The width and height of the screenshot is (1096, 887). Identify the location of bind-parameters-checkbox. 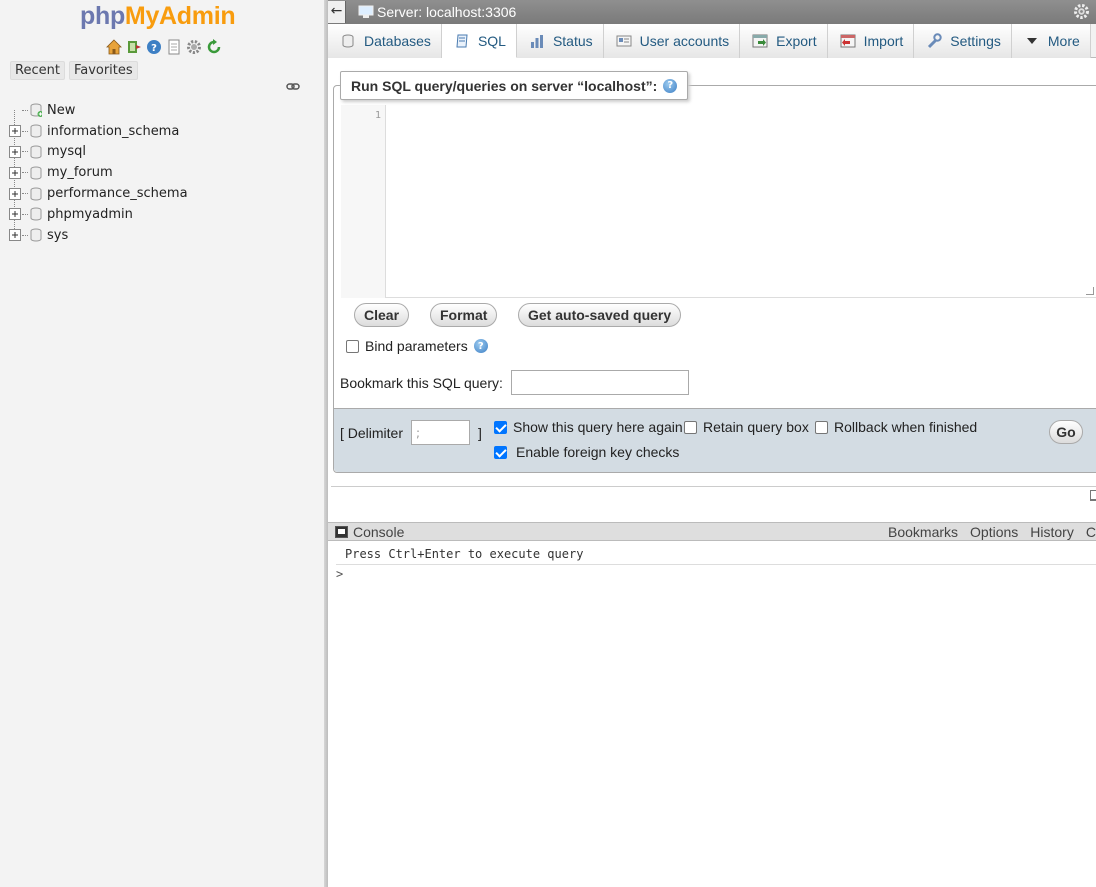
(352, 346).